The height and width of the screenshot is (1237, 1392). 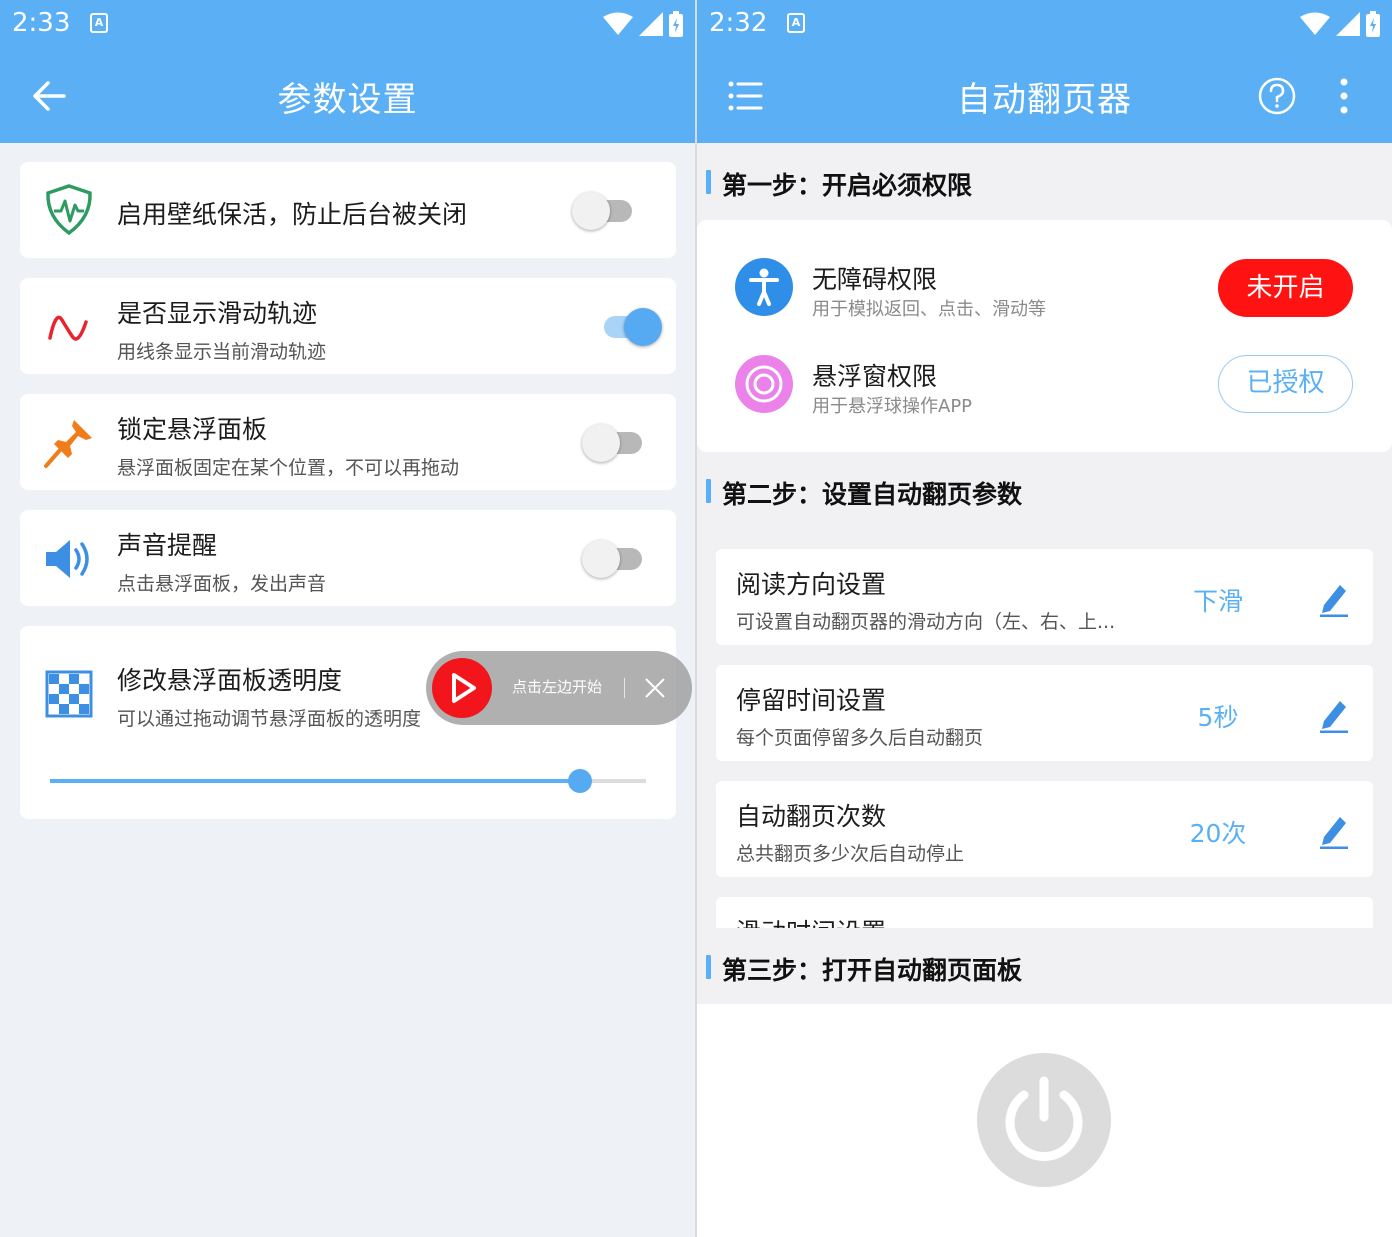 What do you see at coordinates (347, 100) in the screenshot?
I see `page-title: 参数设置` at bounding box center [347, 100].